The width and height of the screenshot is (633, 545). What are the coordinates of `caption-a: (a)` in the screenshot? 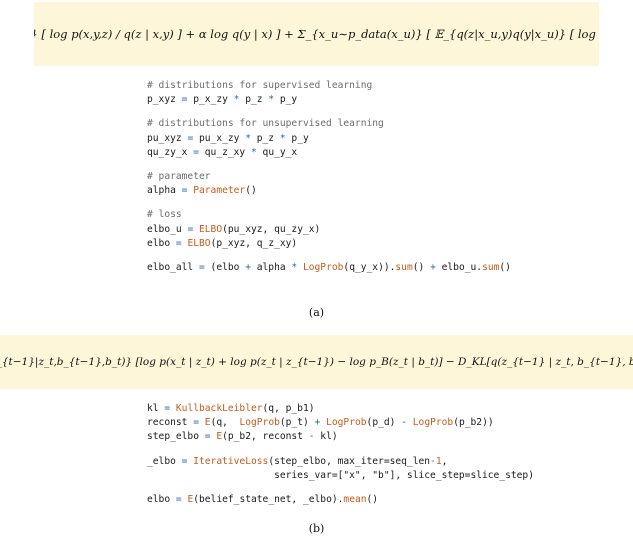 It's located at (316, 312).